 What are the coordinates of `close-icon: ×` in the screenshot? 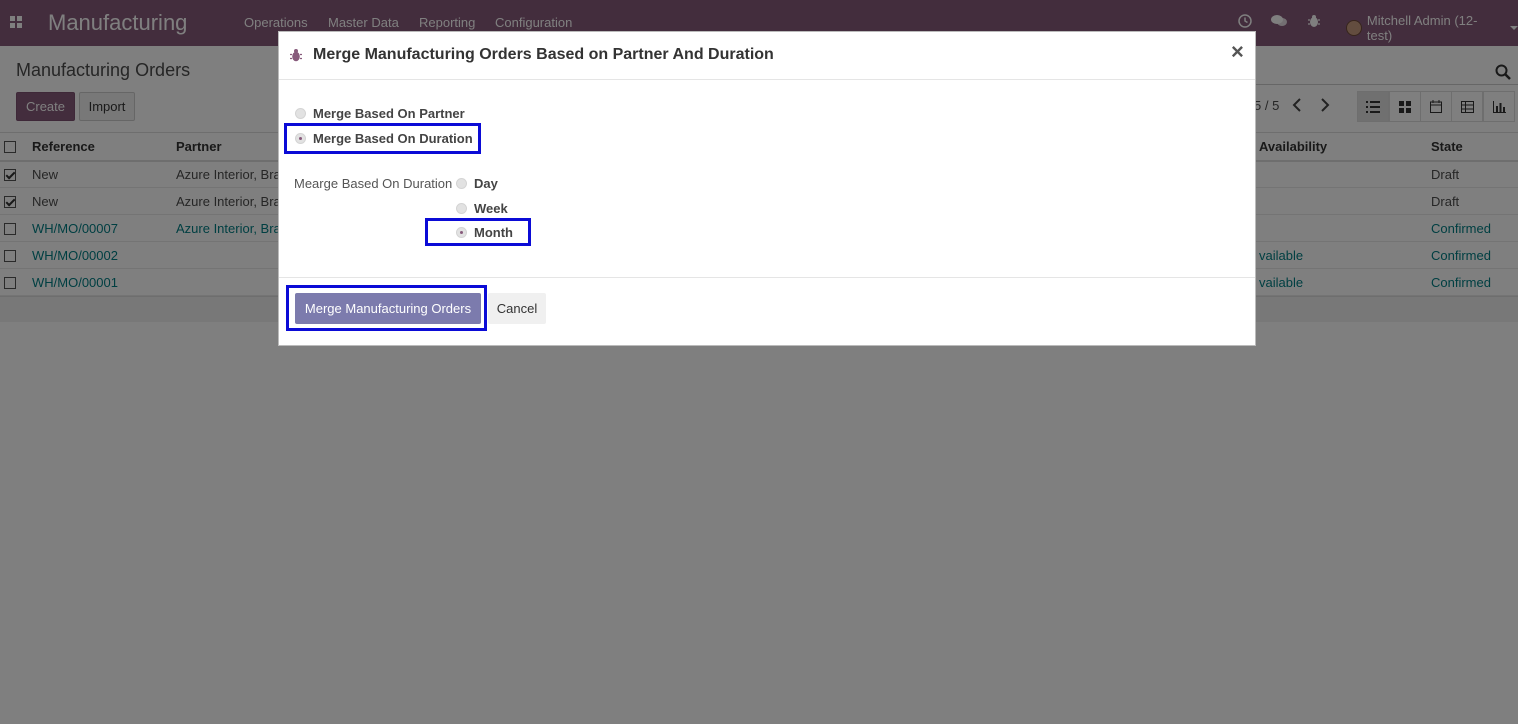 It's located at (1237, 52).